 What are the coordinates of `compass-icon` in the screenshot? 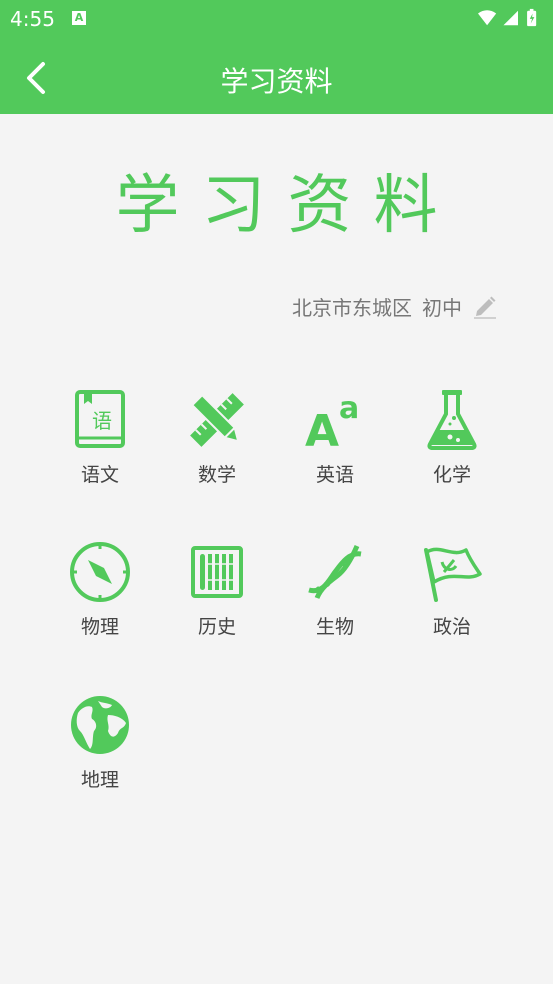 It's located at (100, 572).